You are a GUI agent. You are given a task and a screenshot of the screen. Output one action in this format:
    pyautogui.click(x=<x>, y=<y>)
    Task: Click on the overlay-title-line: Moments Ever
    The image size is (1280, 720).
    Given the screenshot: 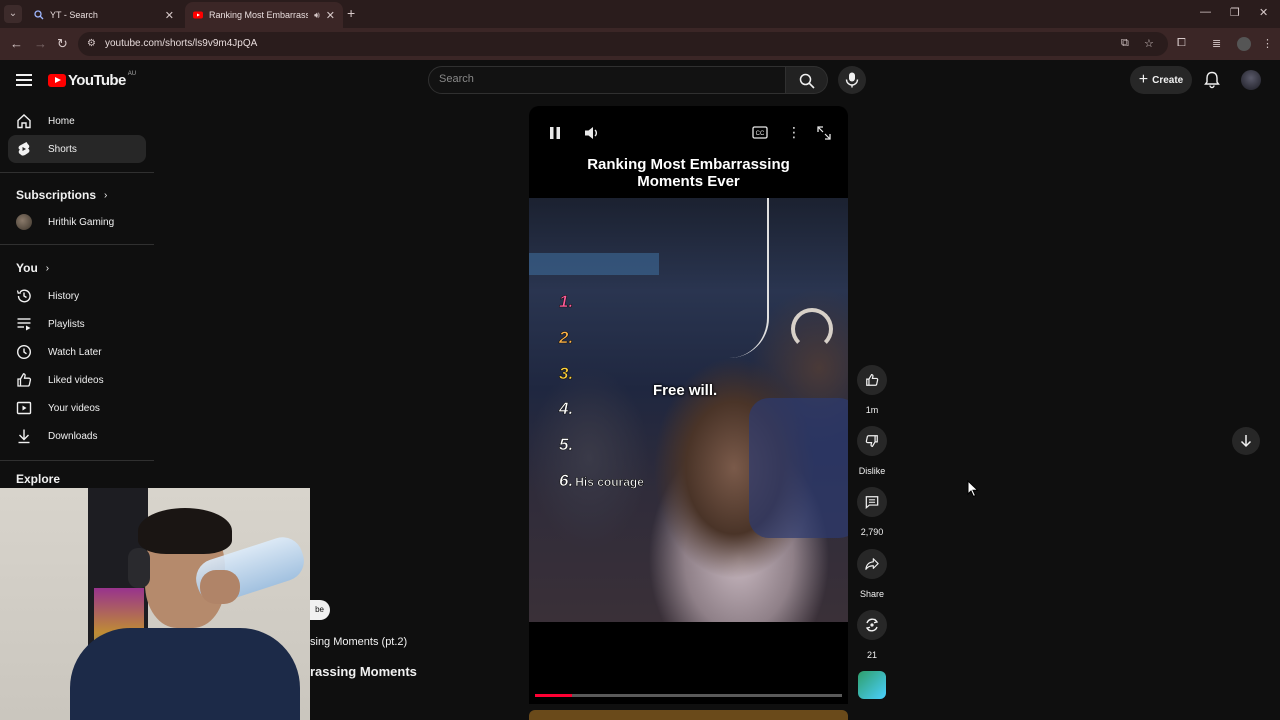 What is the action you would take?
    pyautogui.click(x=688, y=181)
    